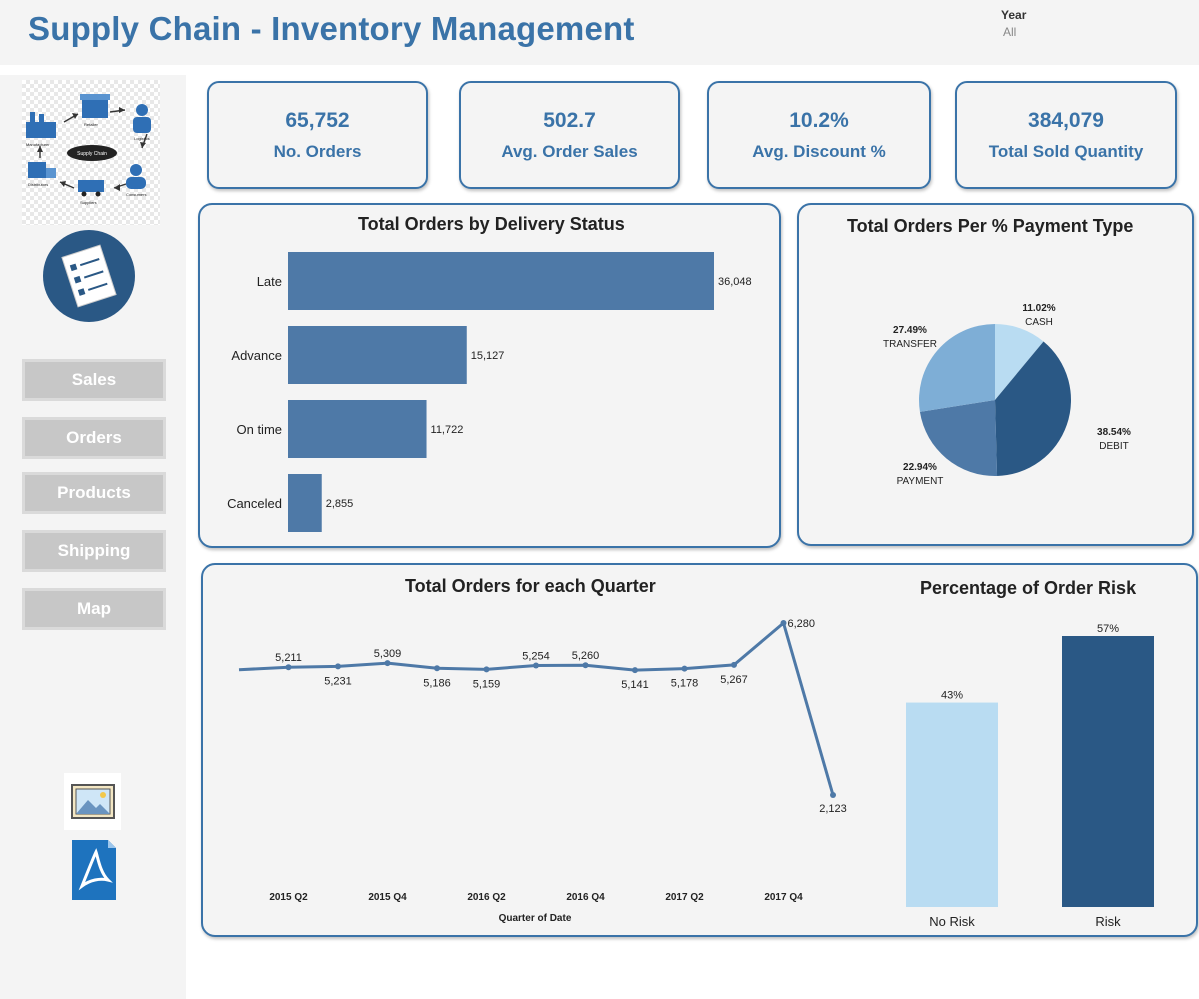 The width and height of the screenshot is (1199, 999). I want to click on page-title: Supply Chain - Inventory Management, so click(331, 28).